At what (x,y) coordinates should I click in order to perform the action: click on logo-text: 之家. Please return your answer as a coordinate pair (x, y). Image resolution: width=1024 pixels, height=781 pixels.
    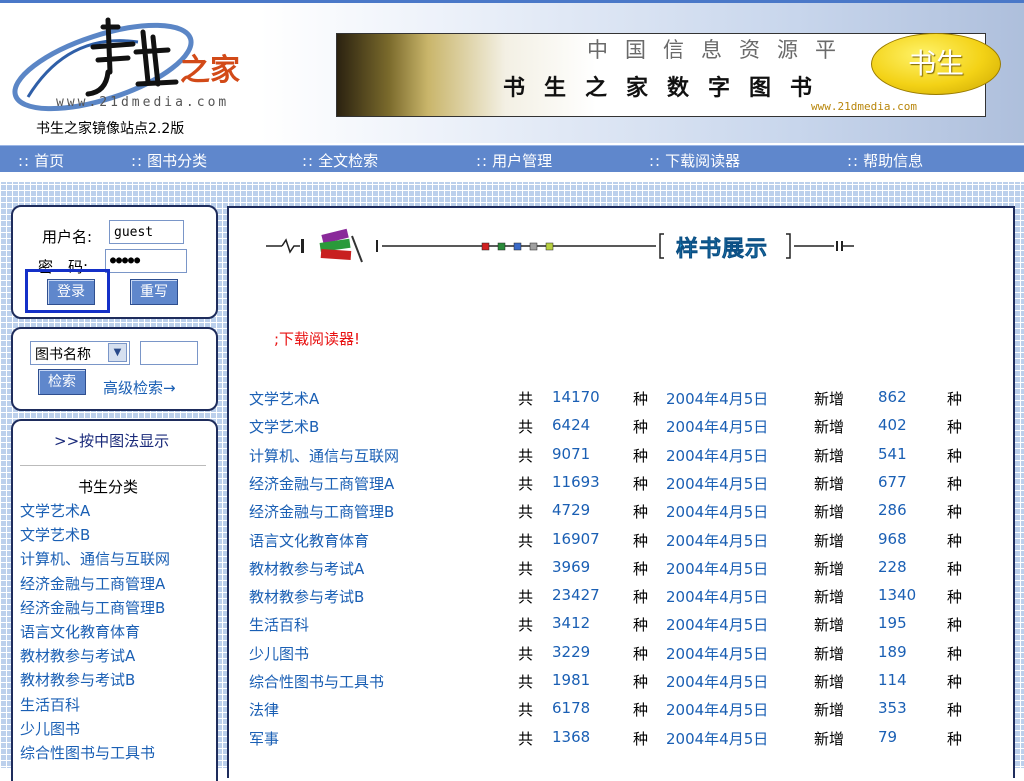
    Looking at the image, I should click on (210, 70).